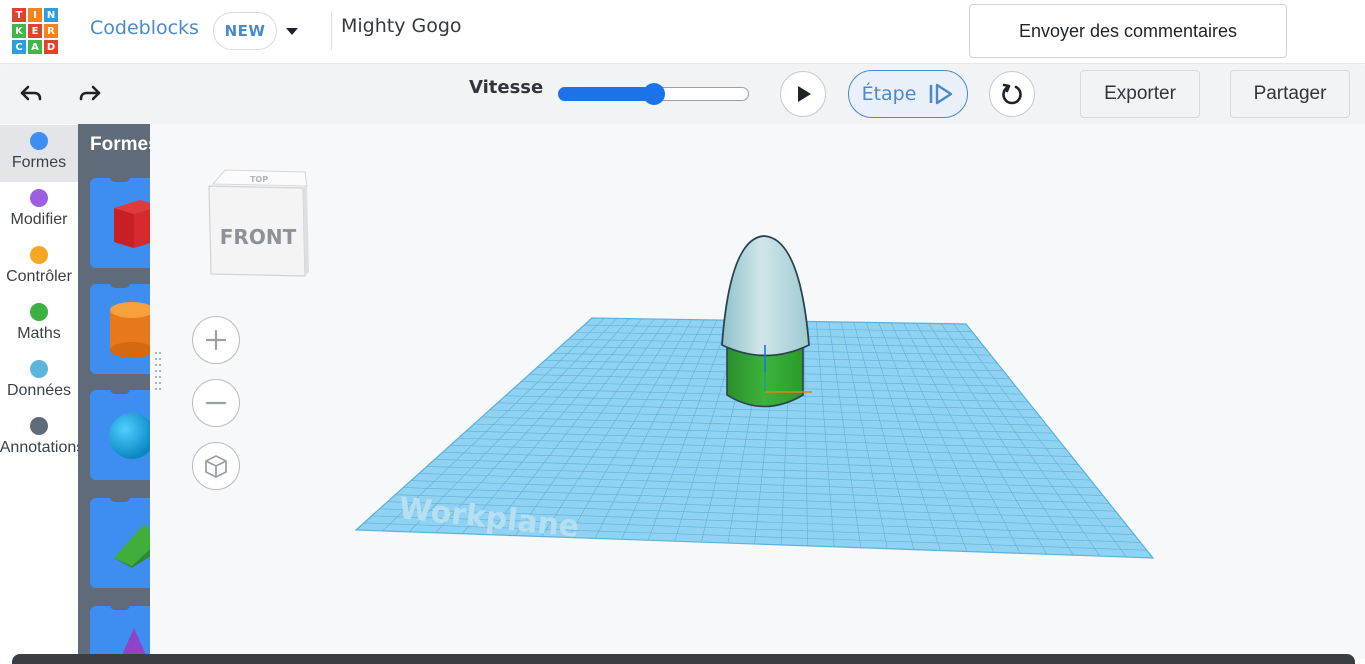 Image resolution: width=1365 pixels, height=664 pixels. What do you see at coordinates (158, 373) in the screenshot?
I see `drag-handle-icon` at bounding box center [158, 373].